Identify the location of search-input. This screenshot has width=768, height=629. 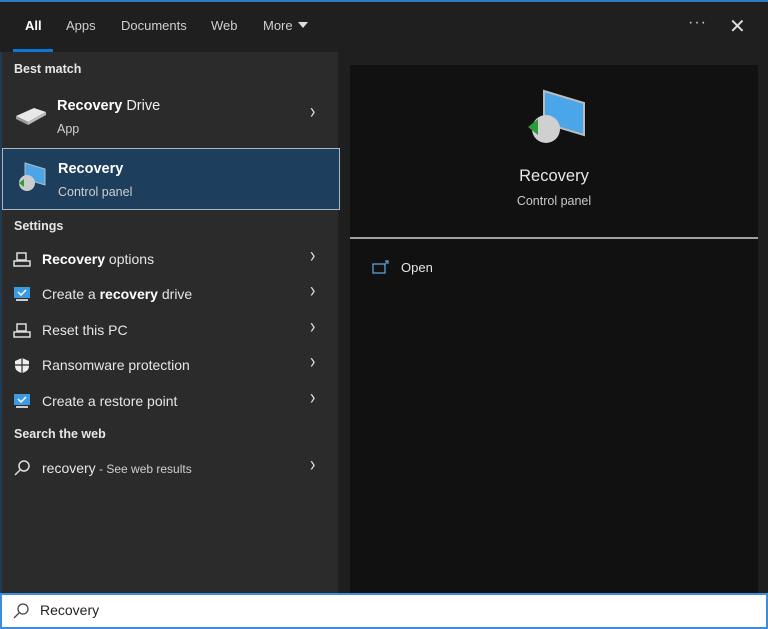
(340, 610).